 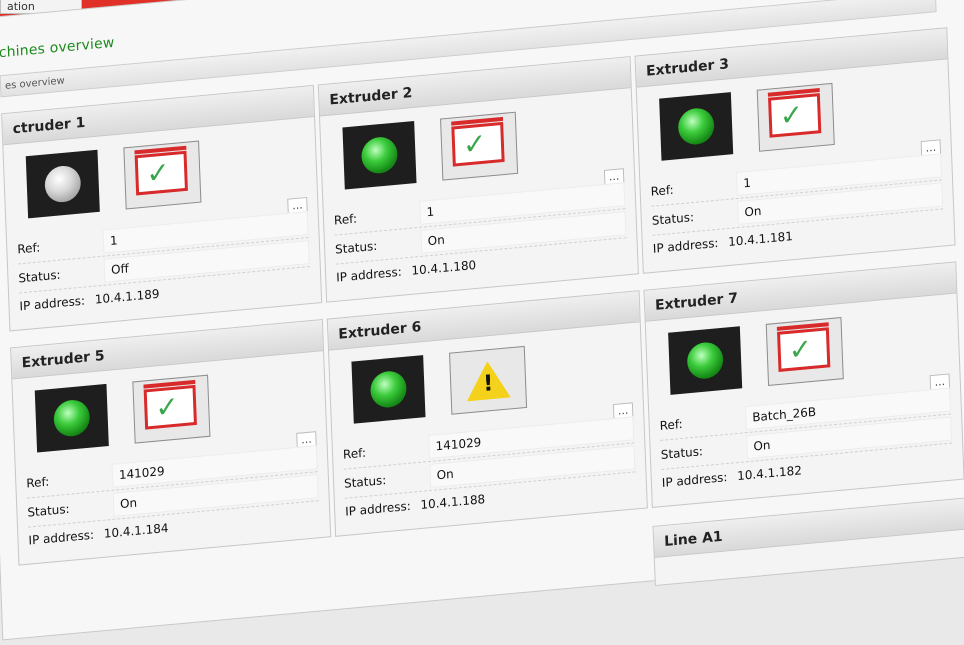 I want to click on machine-title: Extruder 6, so click(x=483, y=321).